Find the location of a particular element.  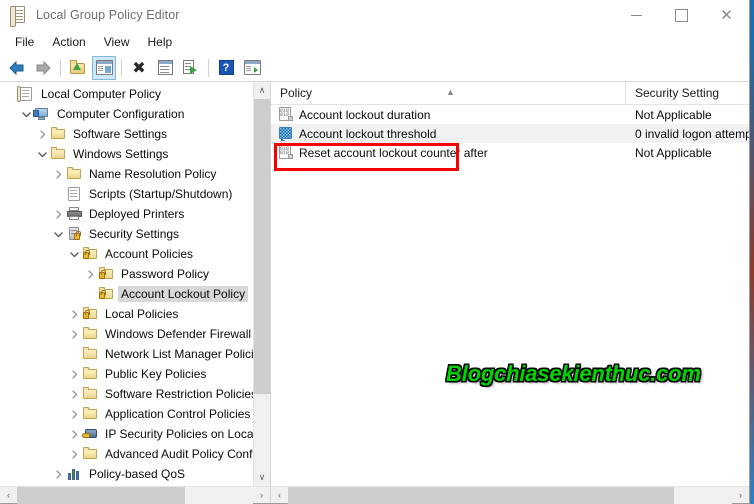

forward-button is located at coordinates (43, 68).